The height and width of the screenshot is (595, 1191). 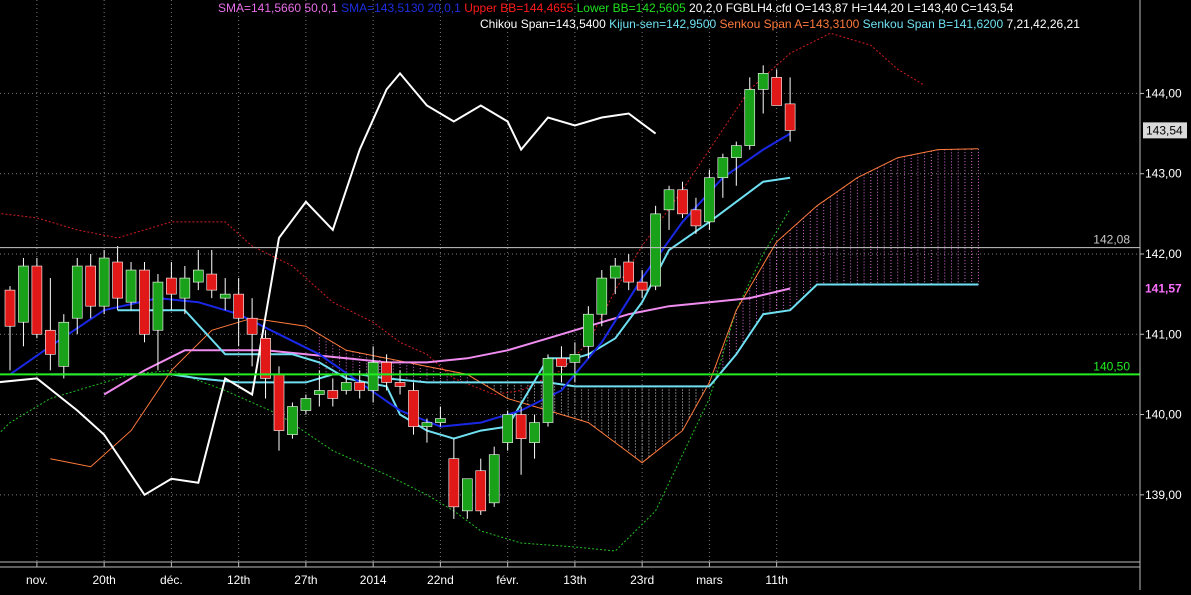 I want to click on x-tick-label: 13th, so click(x=574, y=580).